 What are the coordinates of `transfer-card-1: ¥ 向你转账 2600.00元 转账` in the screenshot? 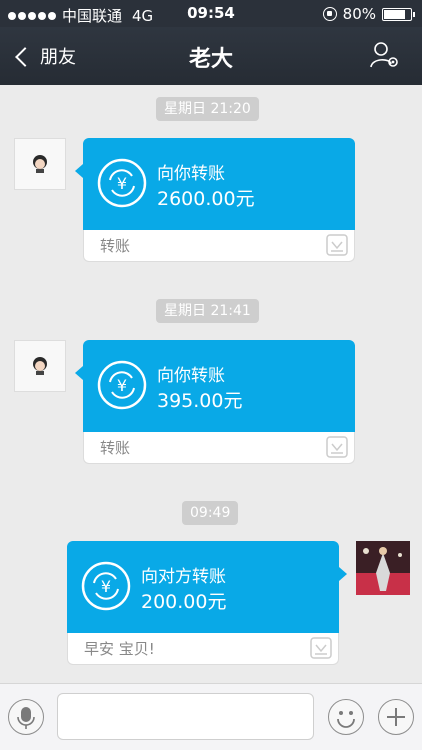 It's located at (215, 200).